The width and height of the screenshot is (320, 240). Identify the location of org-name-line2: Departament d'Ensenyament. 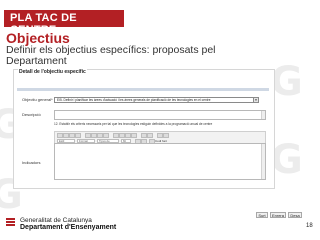
(68, 227).